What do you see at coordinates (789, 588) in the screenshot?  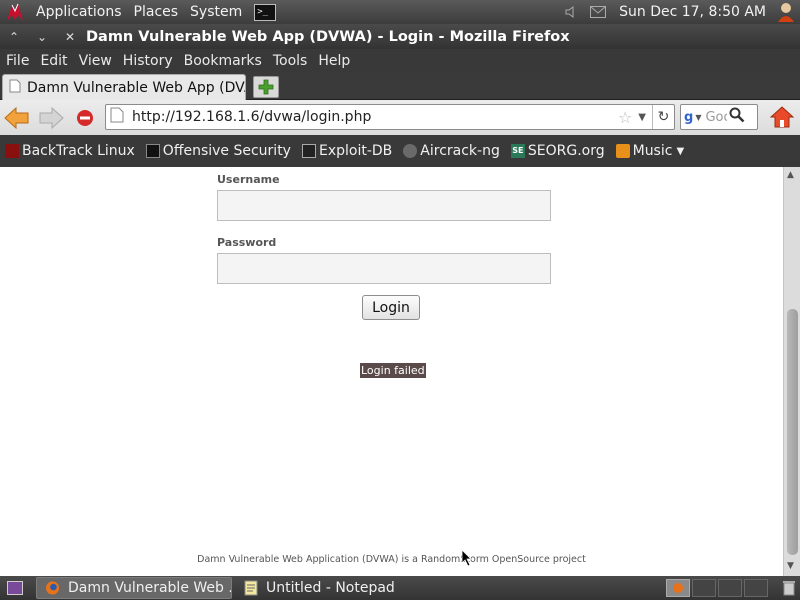 I see `trash-icon` at bounding box center [789, 588].